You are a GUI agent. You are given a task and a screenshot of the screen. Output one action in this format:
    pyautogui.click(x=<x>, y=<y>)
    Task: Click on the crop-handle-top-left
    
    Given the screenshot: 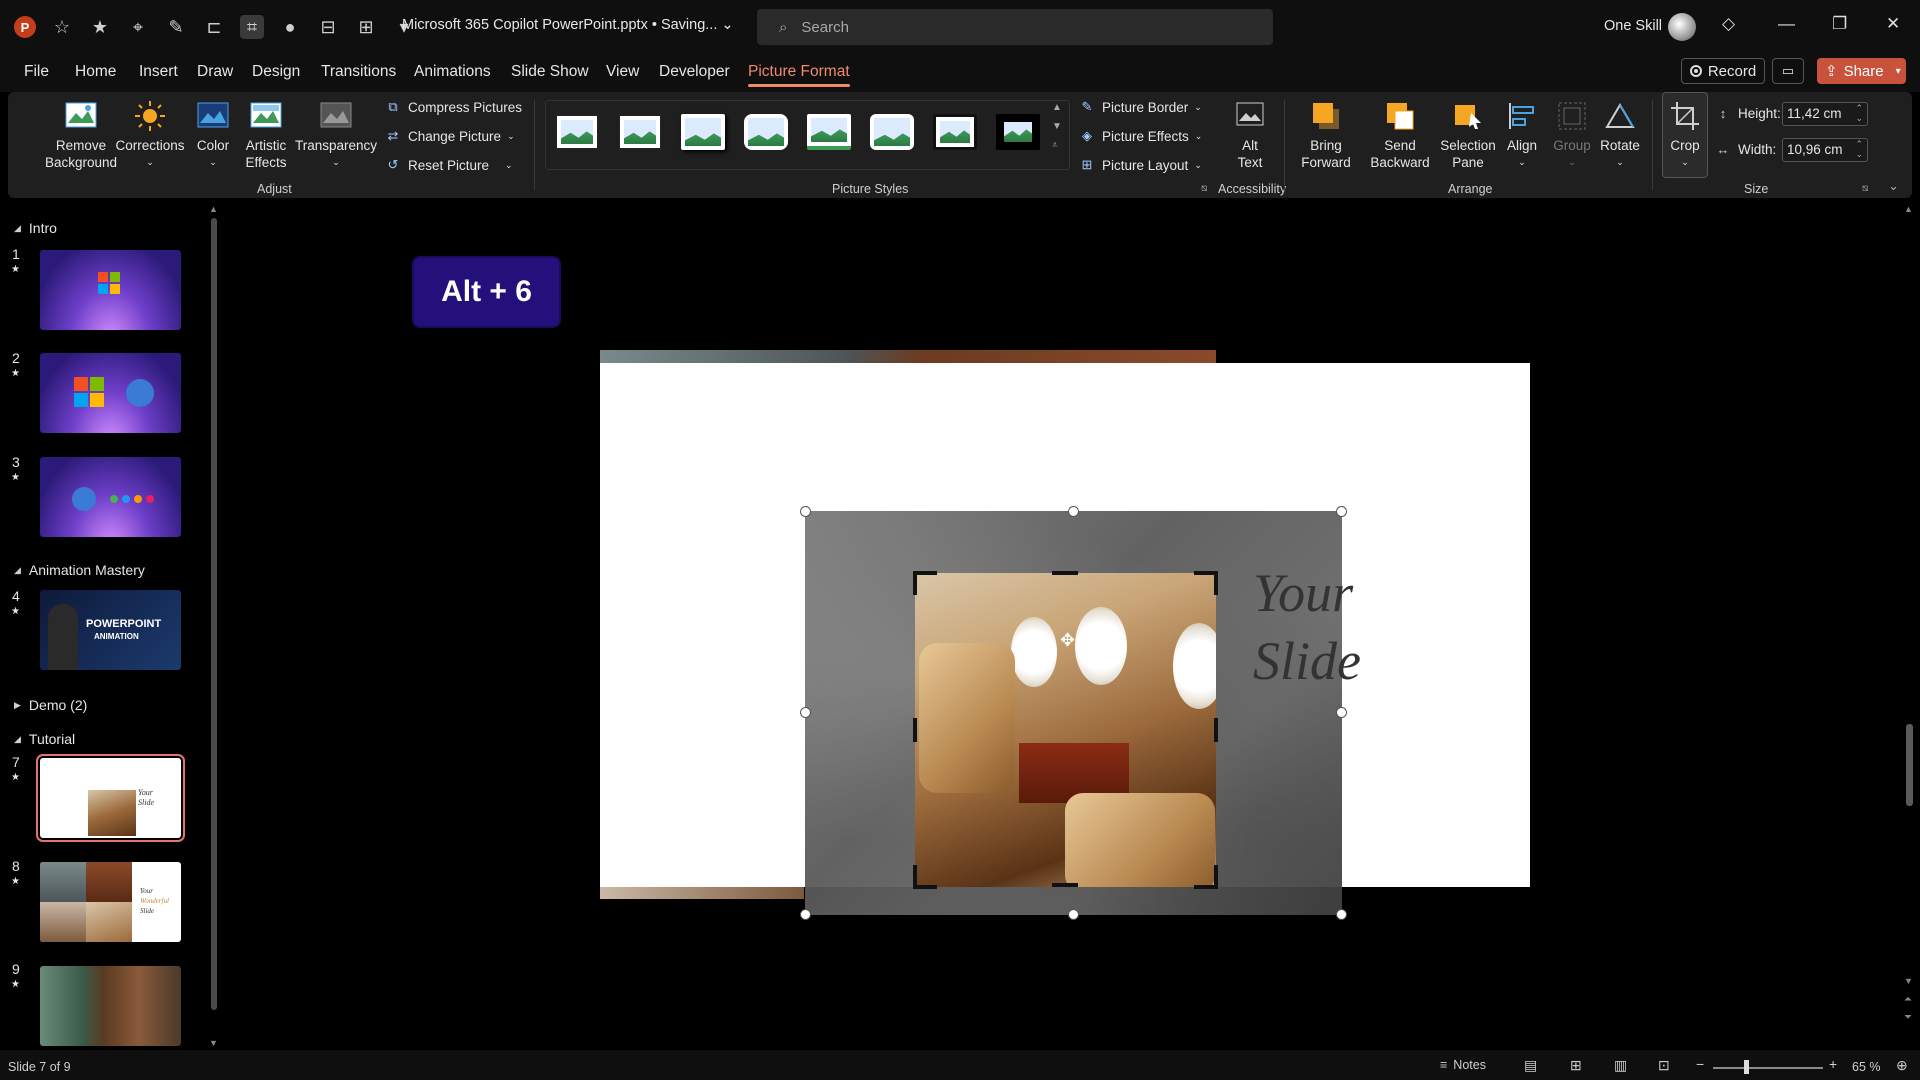 What is the action you would take?
    pyautogui.click(x=925, y=583)
    